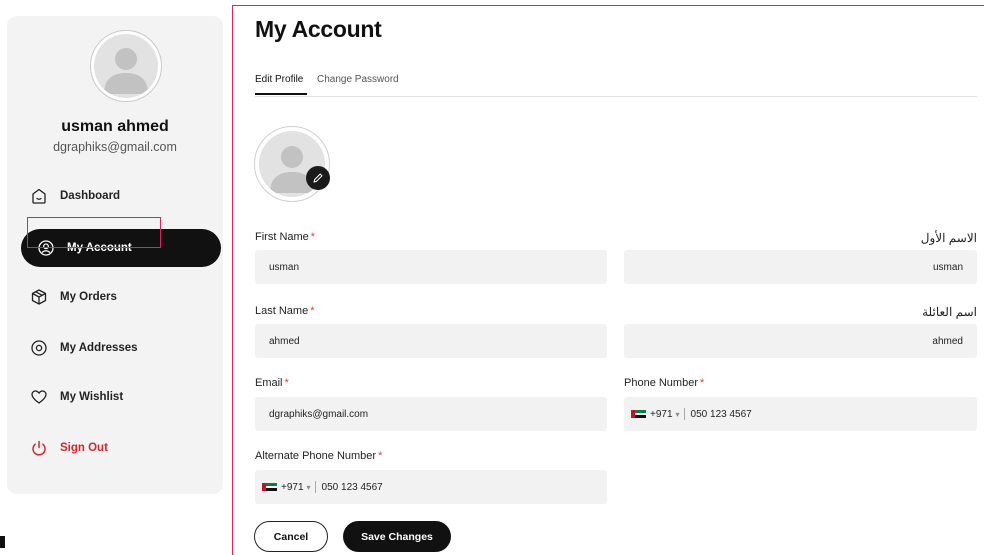  What do you see at coordinates (92, 397) in the screenshot?
I see `sidebar-item-label: My Wishlist` at bounding box center [92, 397].